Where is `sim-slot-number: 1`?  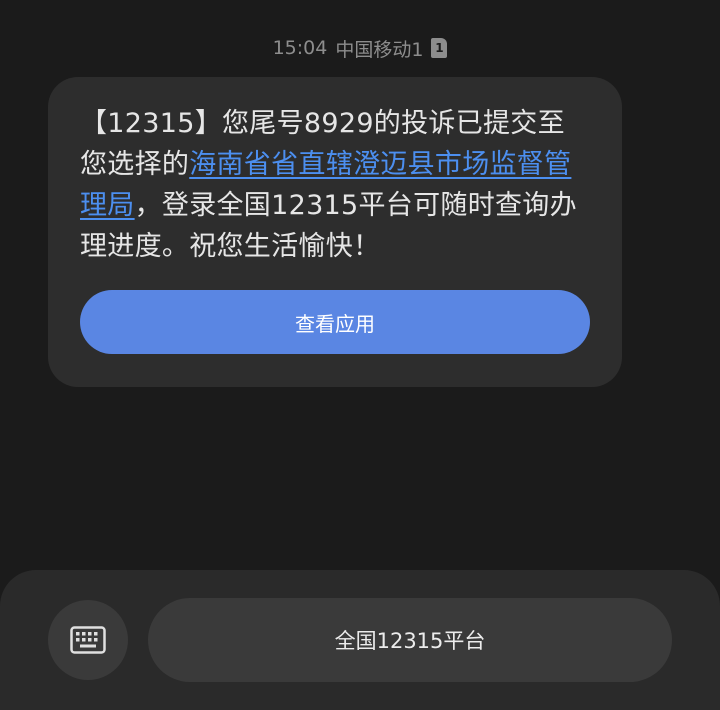
sim-slot-number: 1 is located at coordinates (439, 48).